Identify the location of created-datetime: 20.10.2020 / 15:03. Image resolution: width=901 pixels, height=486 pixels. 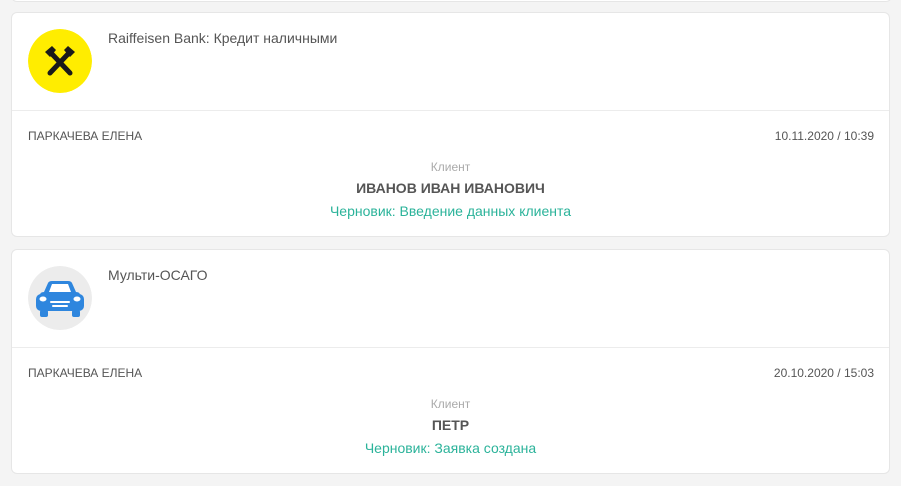
(823, 373).